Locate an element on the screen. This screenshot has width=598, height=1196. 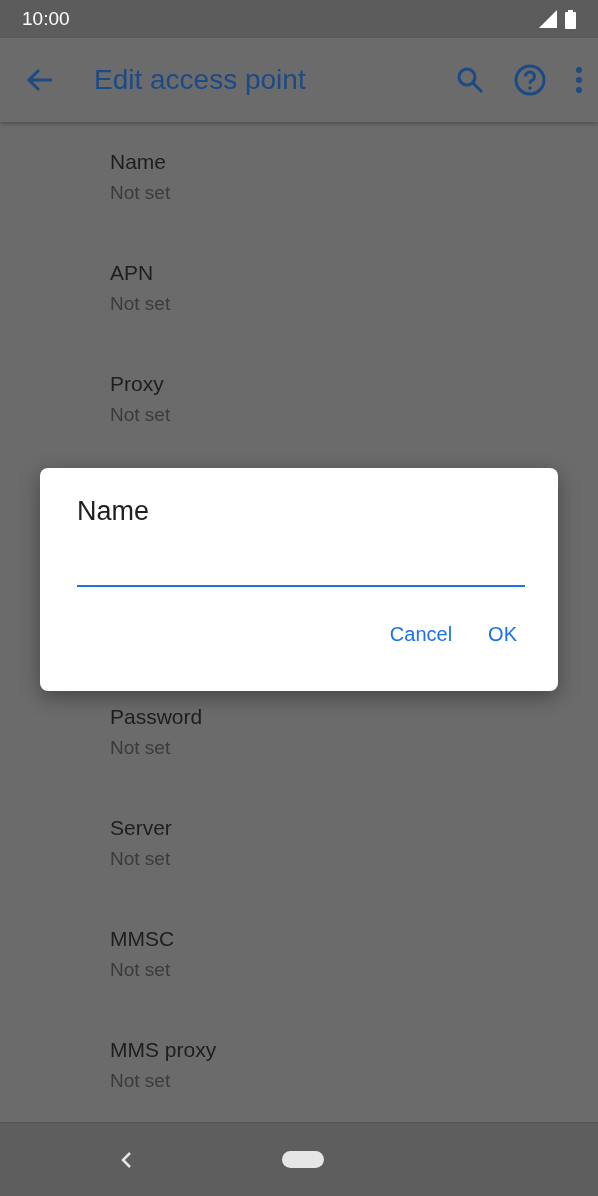
home-button is located at coordinates (303, 1159).